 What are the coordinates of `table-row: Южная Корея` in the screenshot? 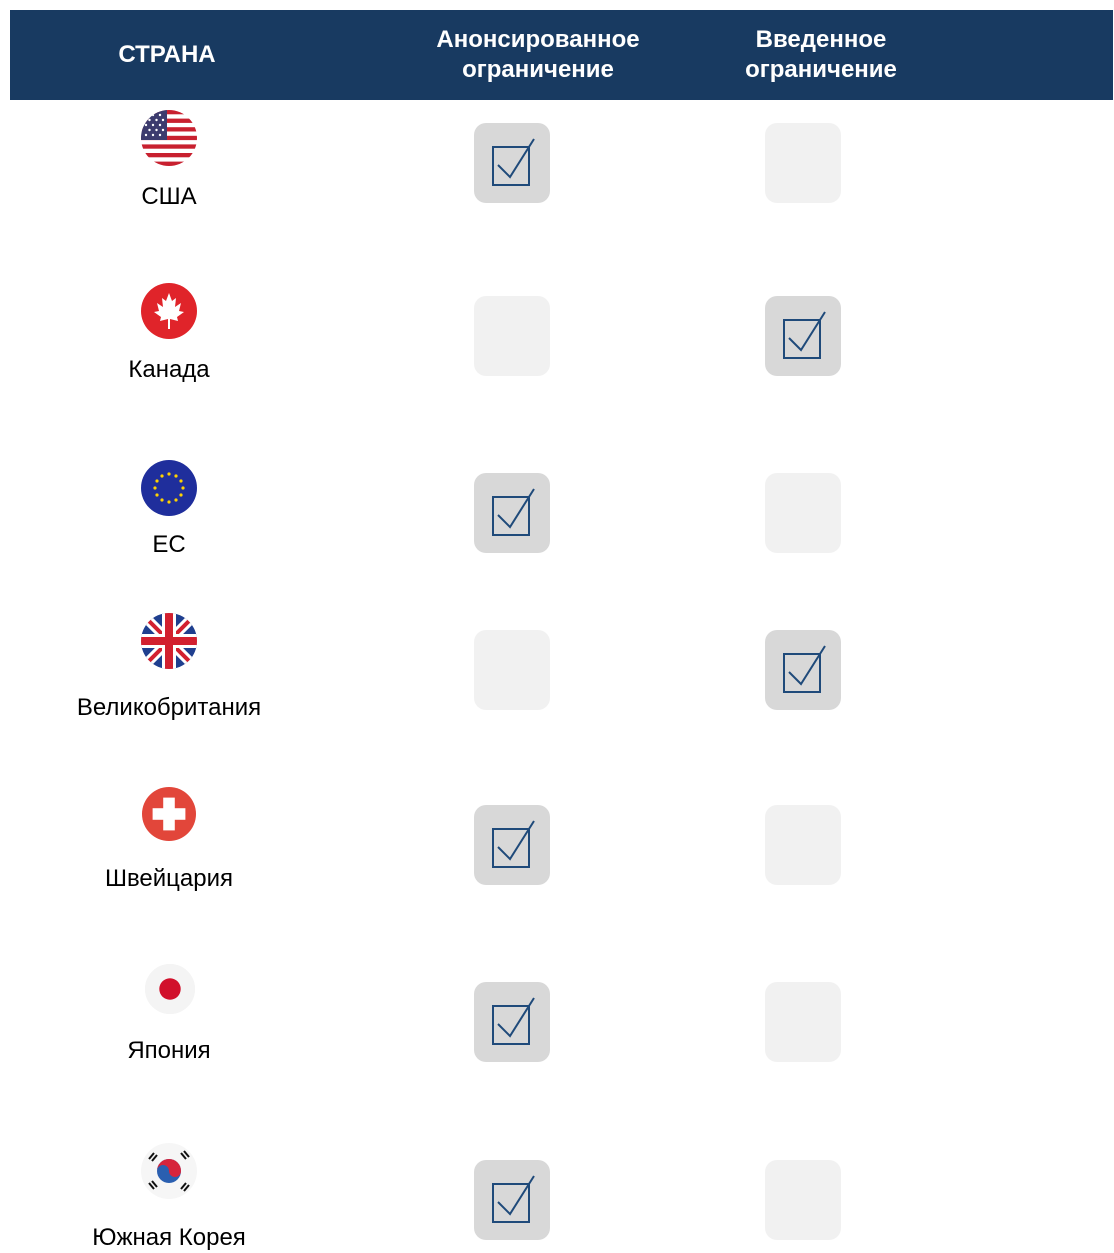 It's located at (557, 1197).